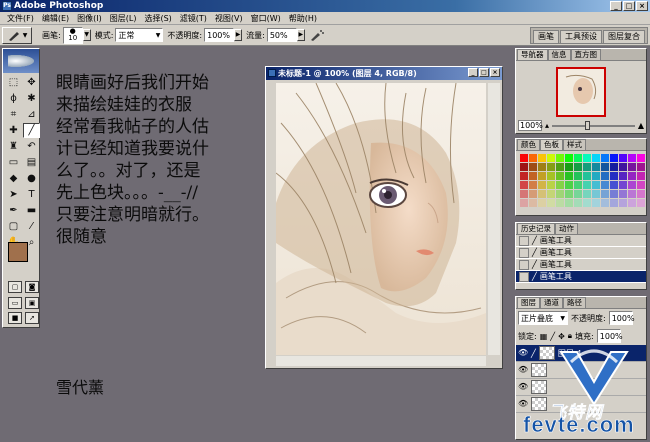 This screenshot has width=650, height=442. What do you see at coordinates (609, 336) in the screenshot?
I see `fill-input: 100%` at bounding box center [609, 336].